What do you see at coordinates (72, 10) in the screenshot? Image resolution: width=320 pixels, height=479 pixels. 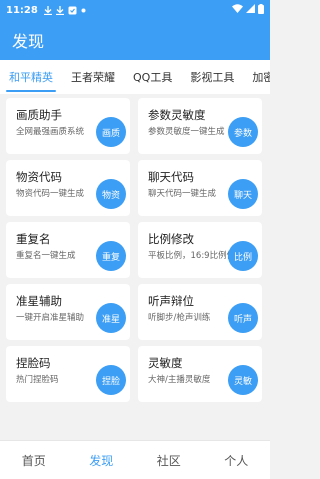 I see `app-notification-icon` at bounding box center [72, 10].